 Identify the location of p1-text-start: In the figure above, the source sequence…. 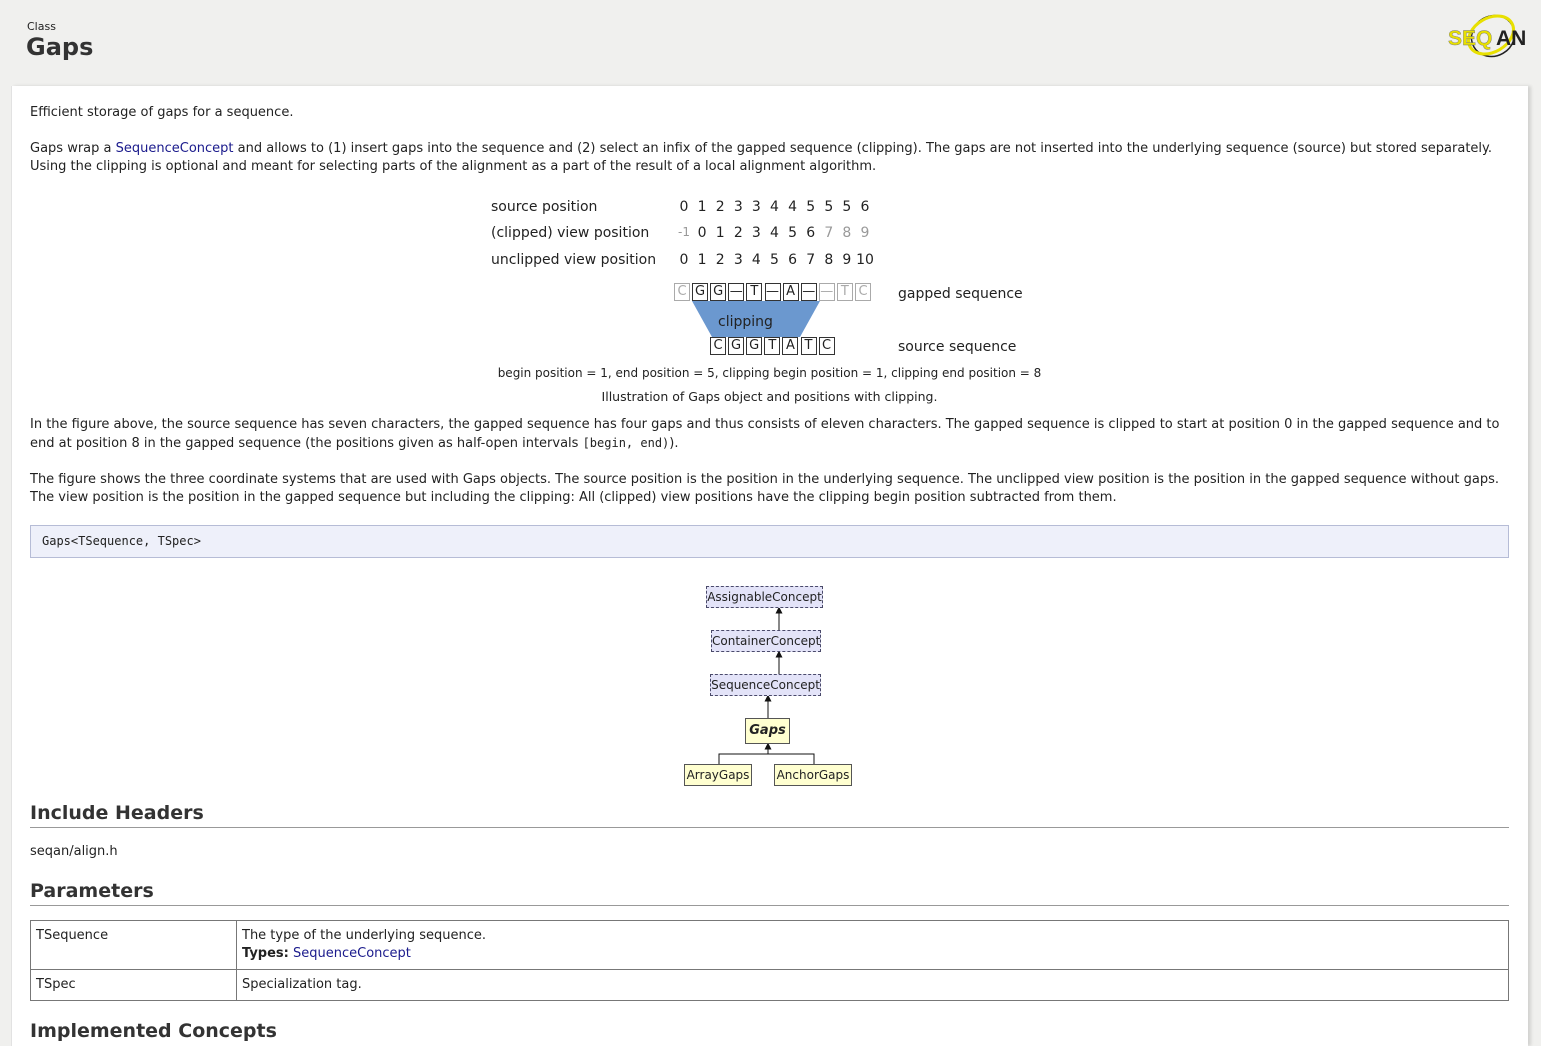
(765, 434).